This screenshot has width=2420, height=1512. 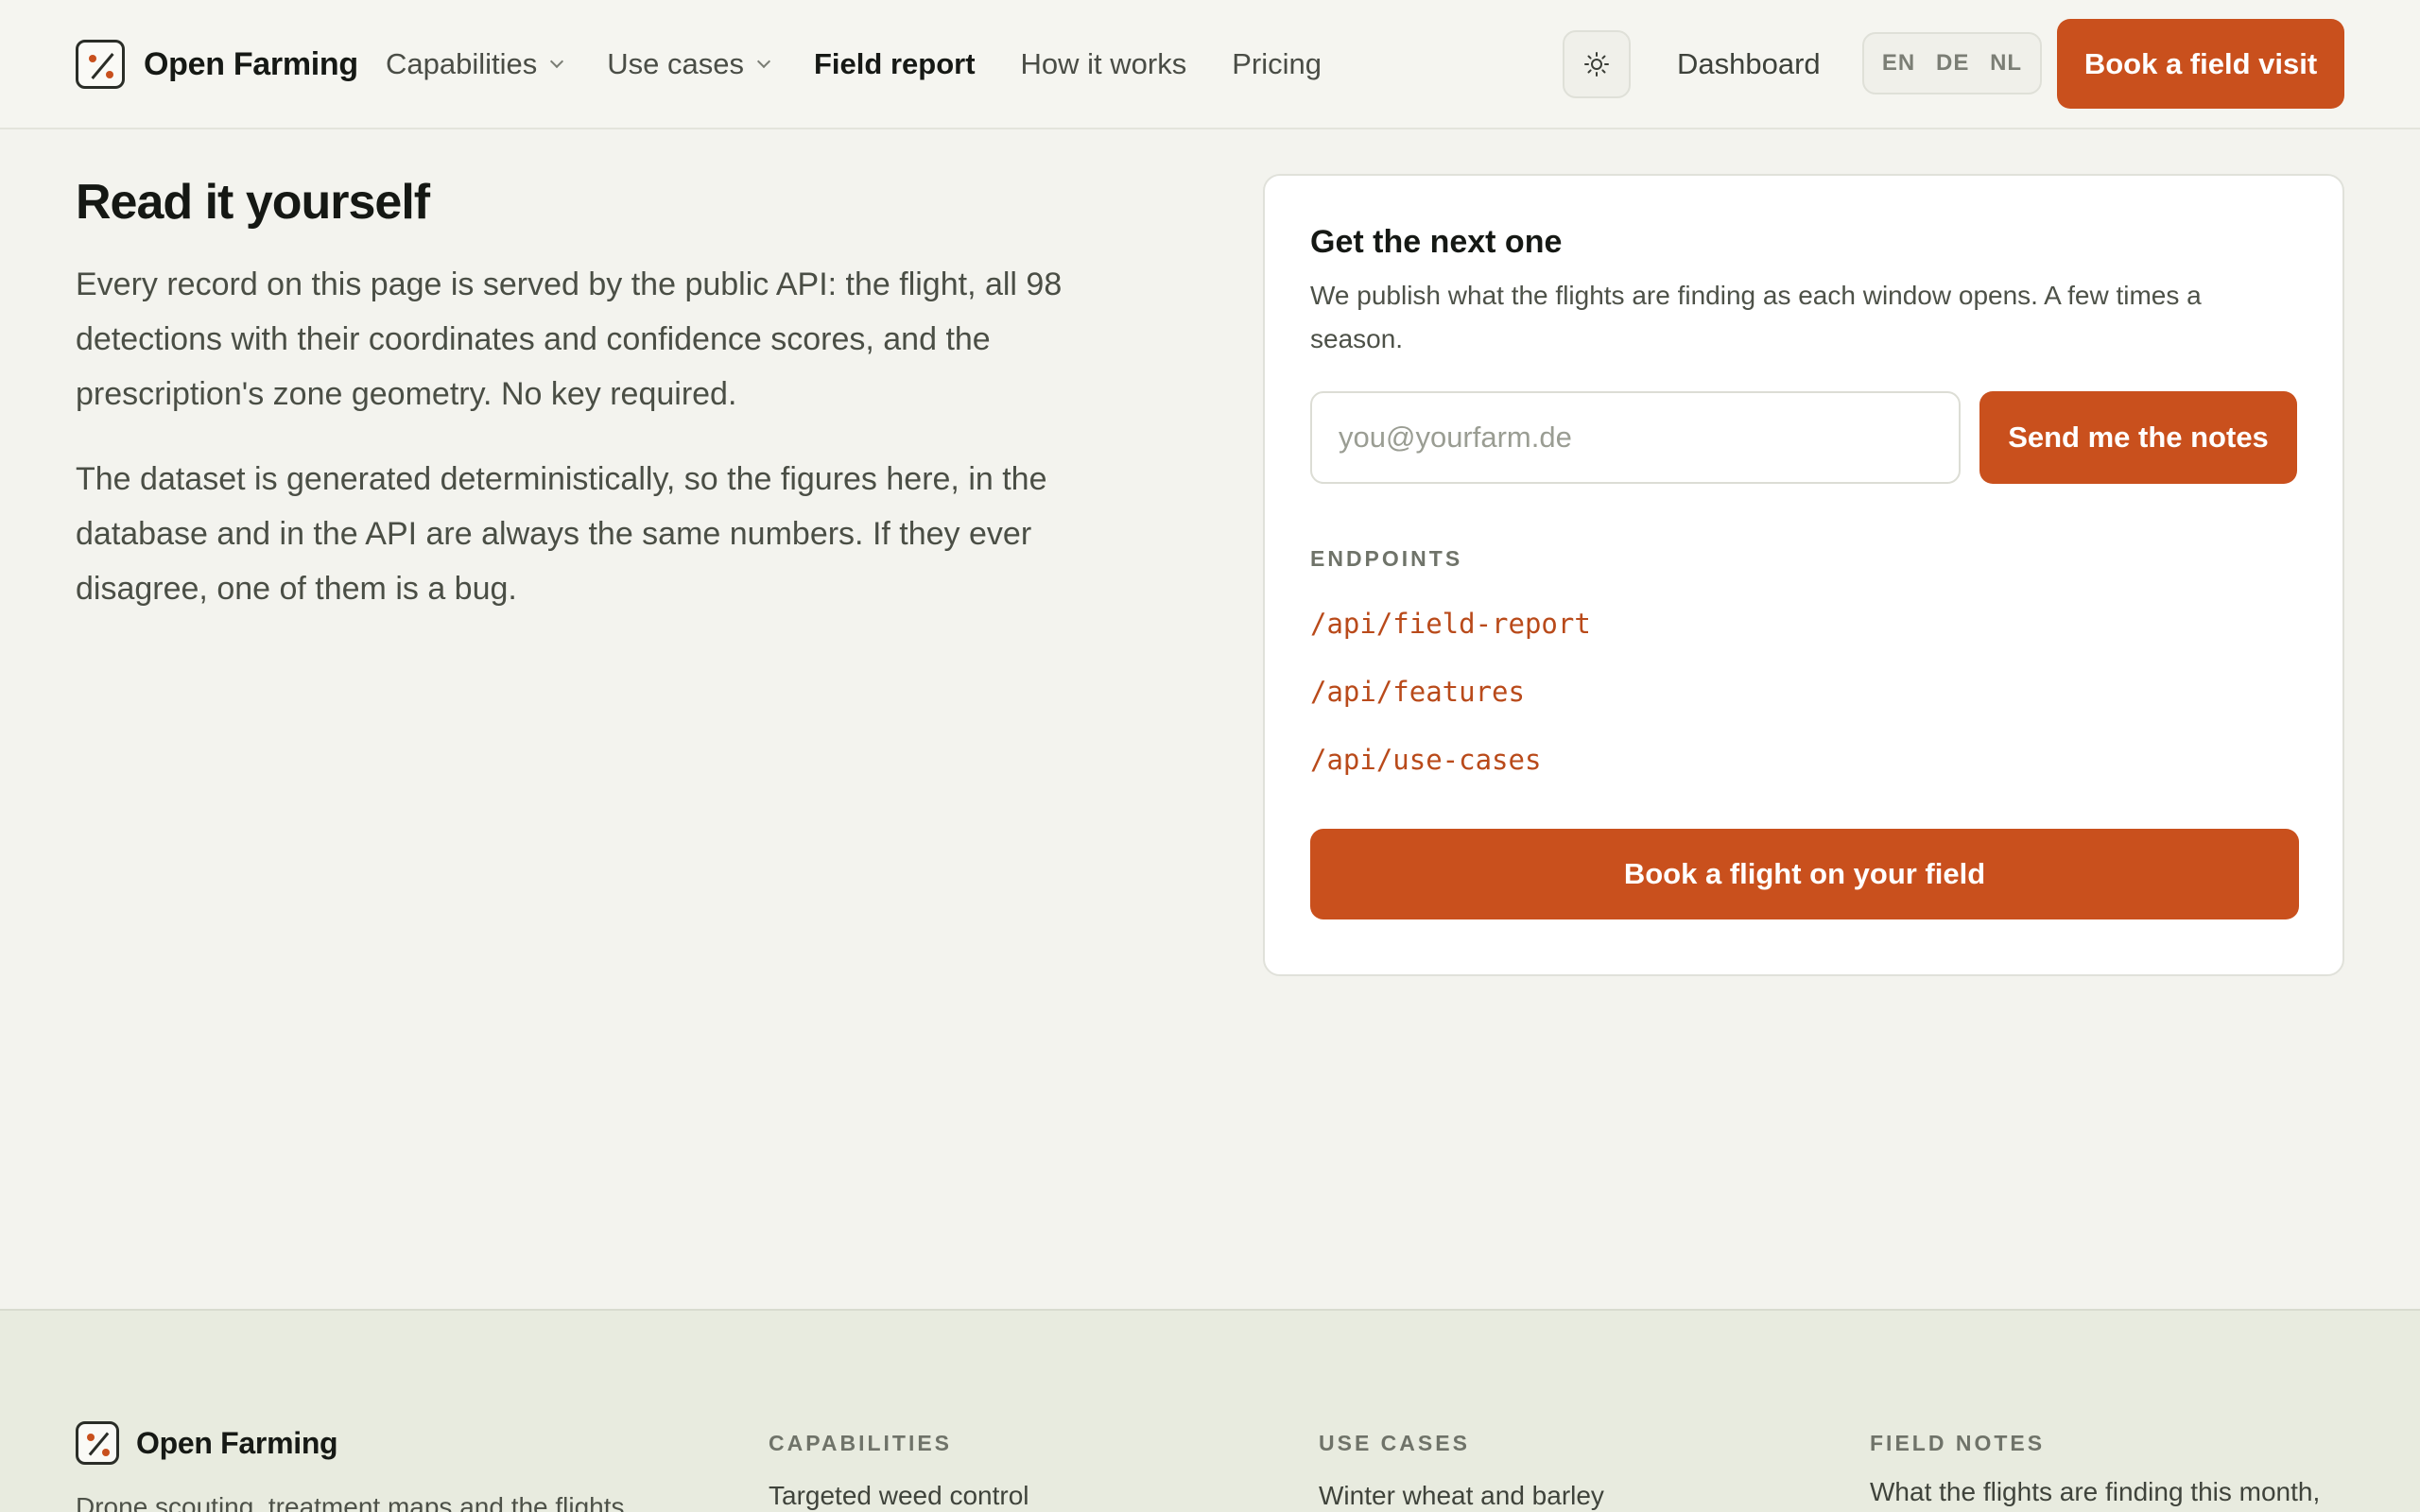 What do you see at coordinates (1804, 760) in the screenshot?
I see `endpoint-link-use-cases: /api/use-cases` at bounding box center [1804, 760].